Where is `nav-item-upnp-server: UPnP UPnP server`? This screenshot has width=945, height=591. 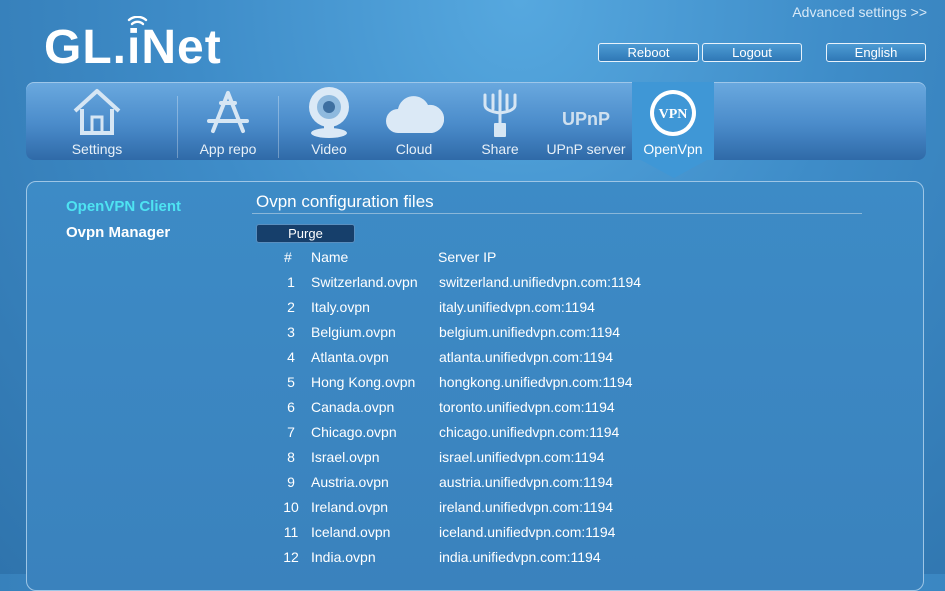 nav-item-upnp-server: UPnP UPnP server is located at coordinates (586, 121).